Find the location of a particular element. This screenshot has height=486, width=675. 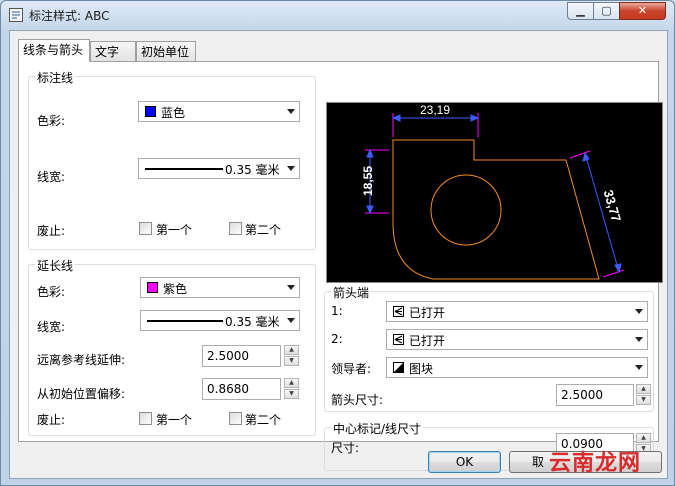

dim-text-top: 23,19 is located at coordinates (435, 110).